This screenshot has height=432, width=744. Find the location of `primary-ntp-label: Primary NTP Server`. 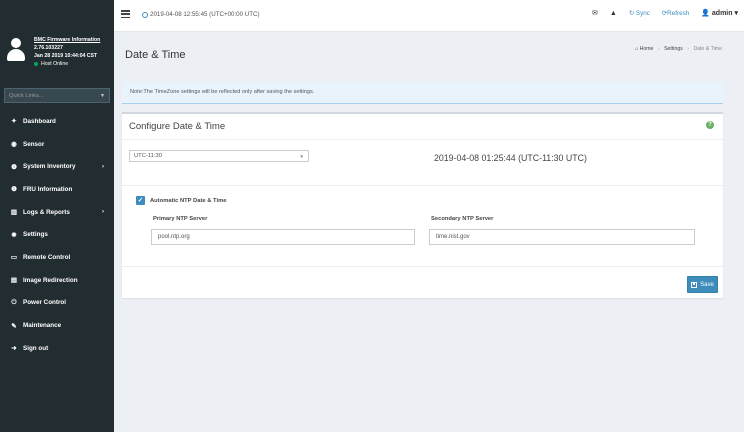

primary-ntp-label: Primary NTP Server is located at coordinates (180, 219).